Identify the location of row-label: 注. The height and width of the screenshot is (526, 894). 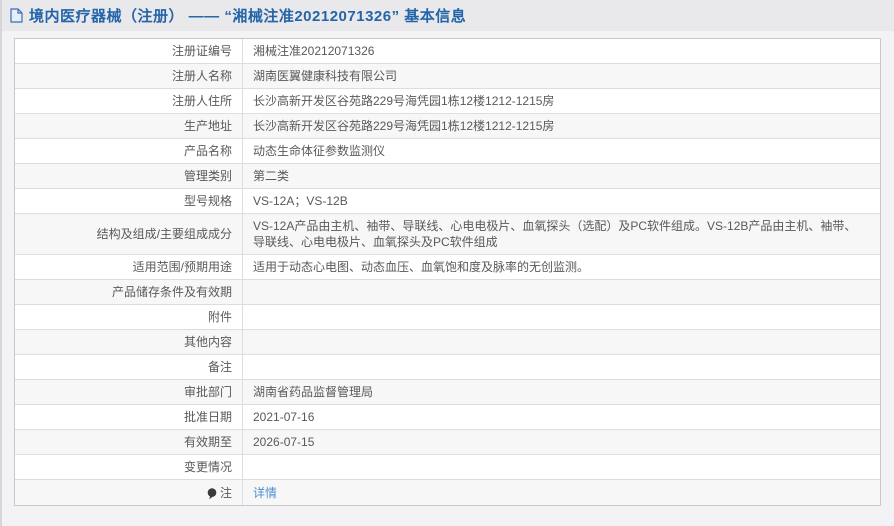
(129, 492).